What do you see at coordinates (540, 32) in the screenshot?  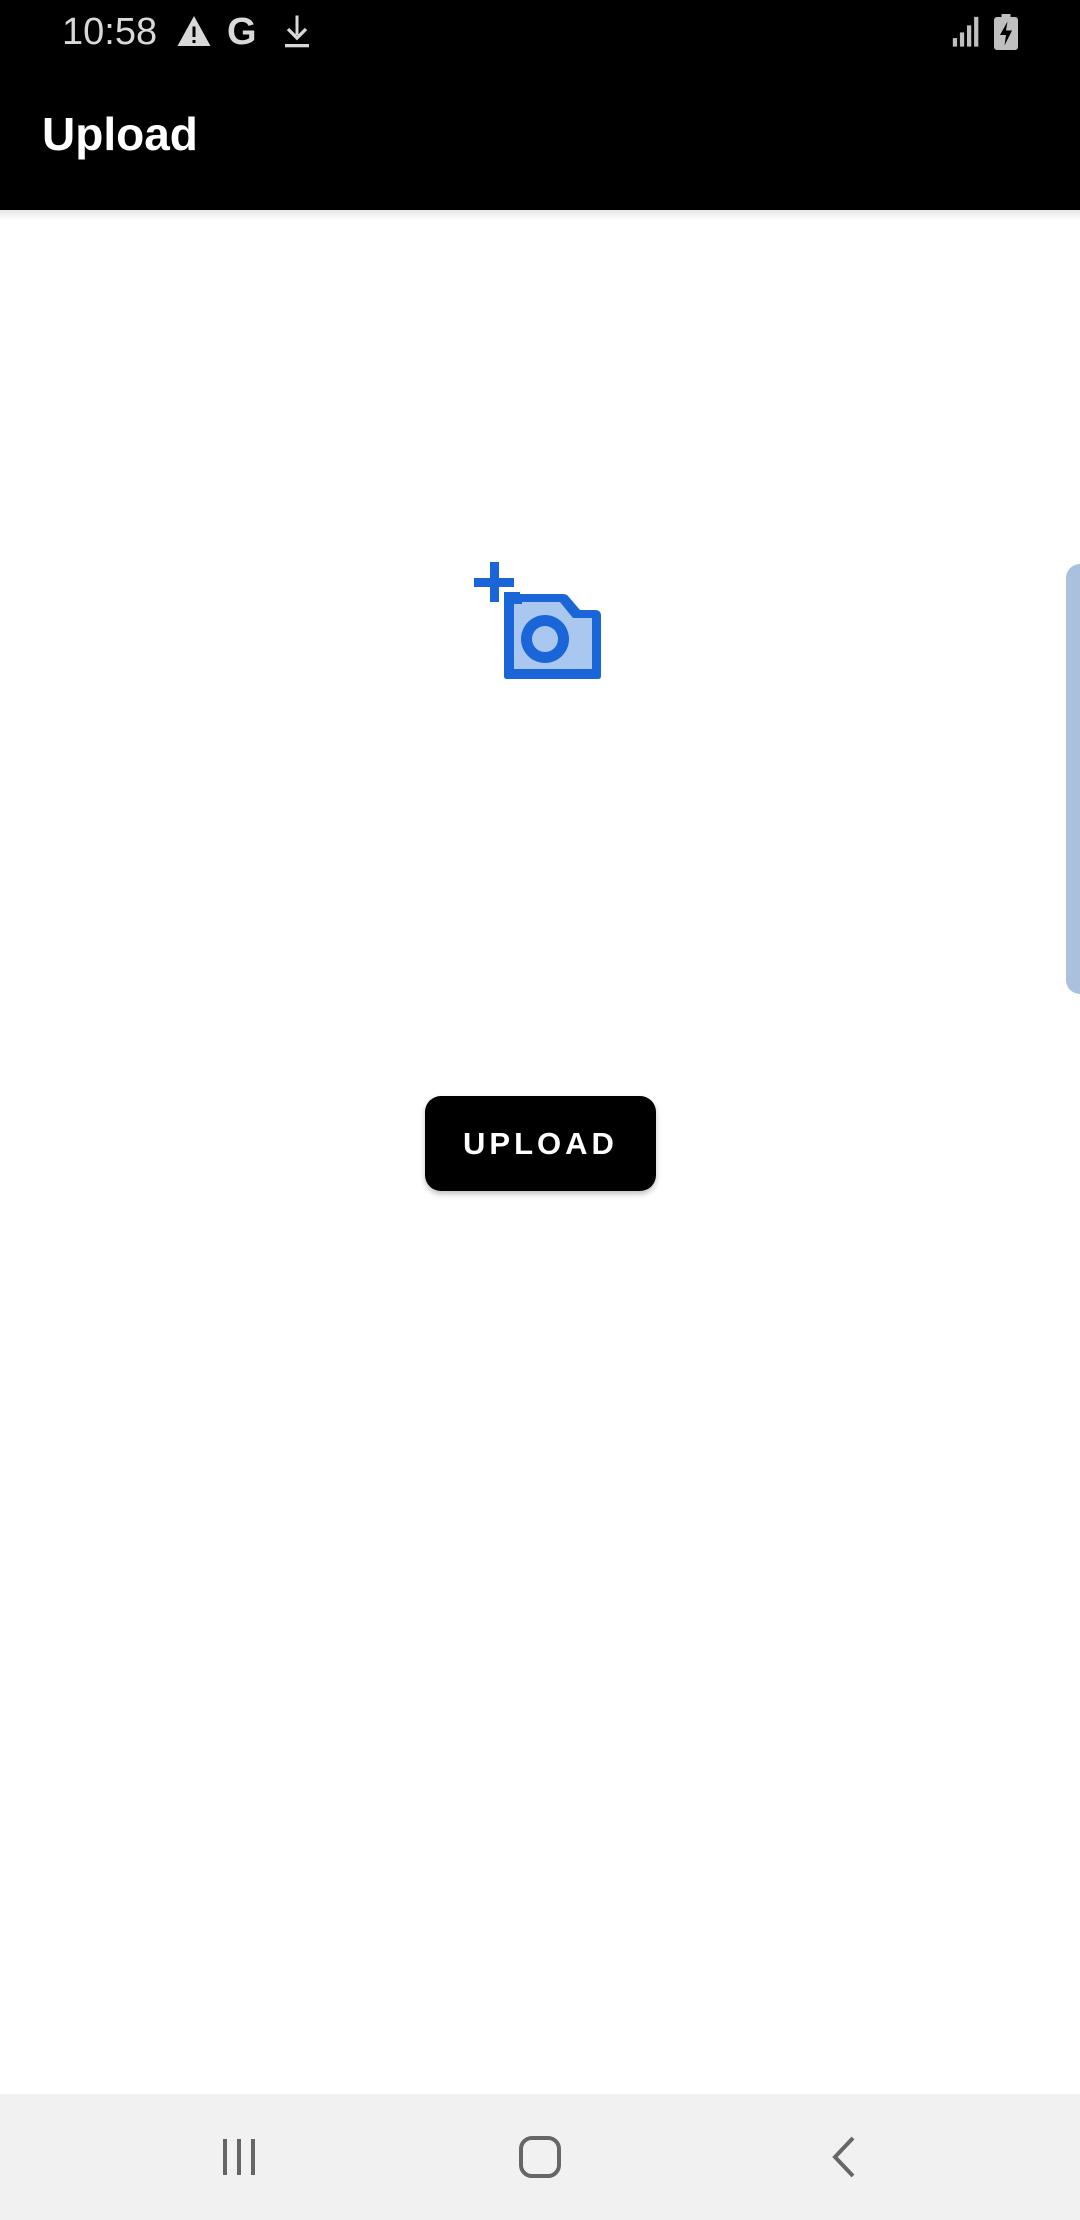 I see `status-bar: 10:58 G` at bounding box center [540, 32].